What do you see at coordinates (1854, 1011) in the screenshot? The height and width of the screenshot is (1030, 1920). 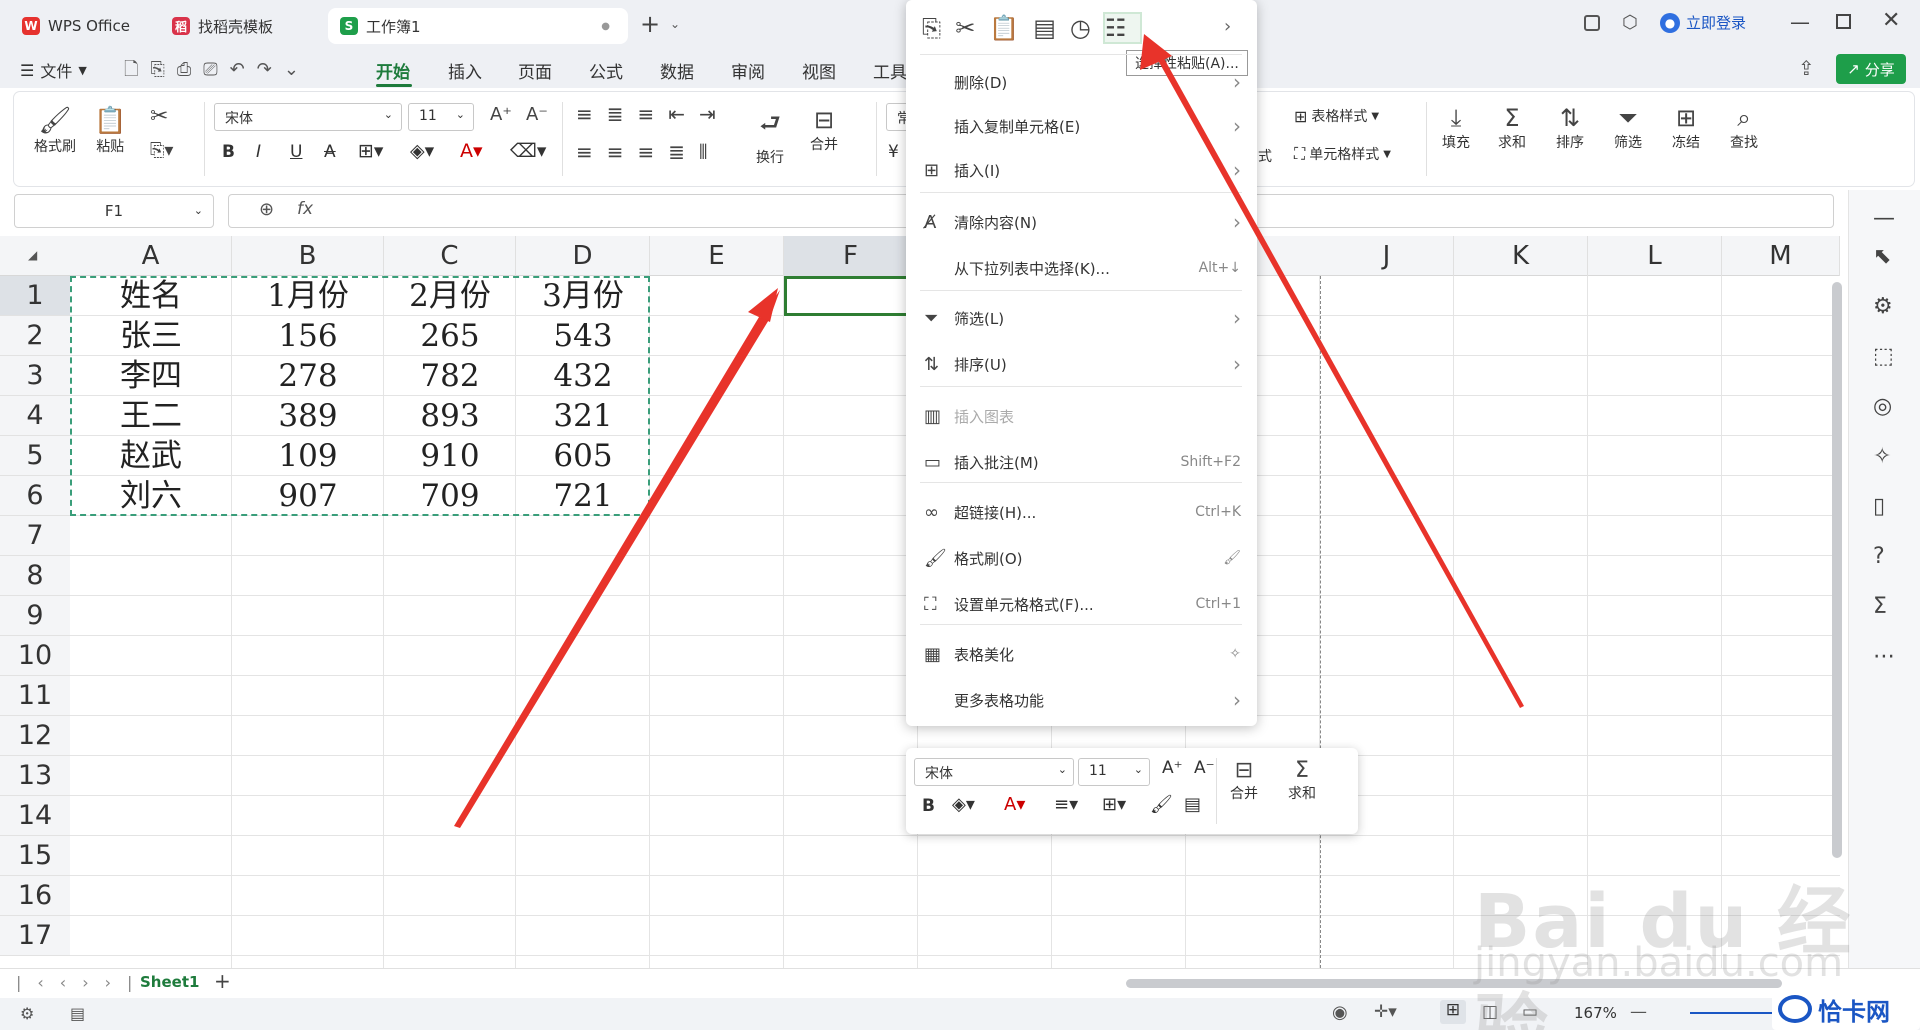 I see `site-name: 恰卡网` at bounding box center [1854, 1011].